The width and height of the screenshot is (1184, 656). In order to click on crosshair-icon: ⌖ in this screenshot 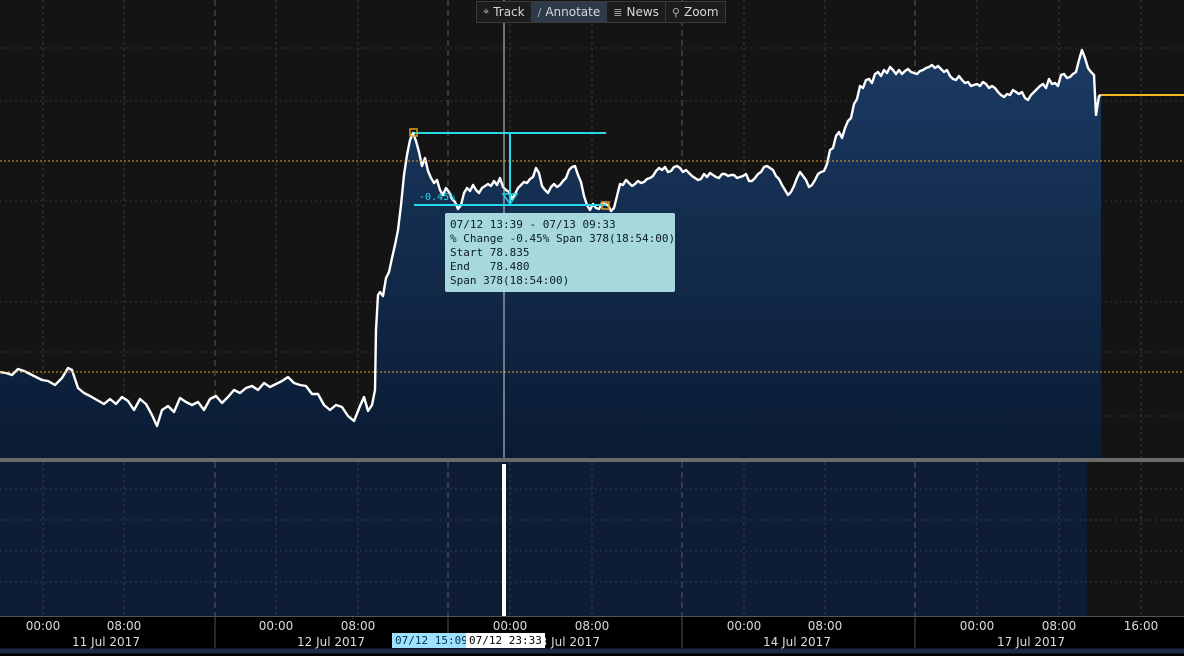, I will do `click(486, 11)`.